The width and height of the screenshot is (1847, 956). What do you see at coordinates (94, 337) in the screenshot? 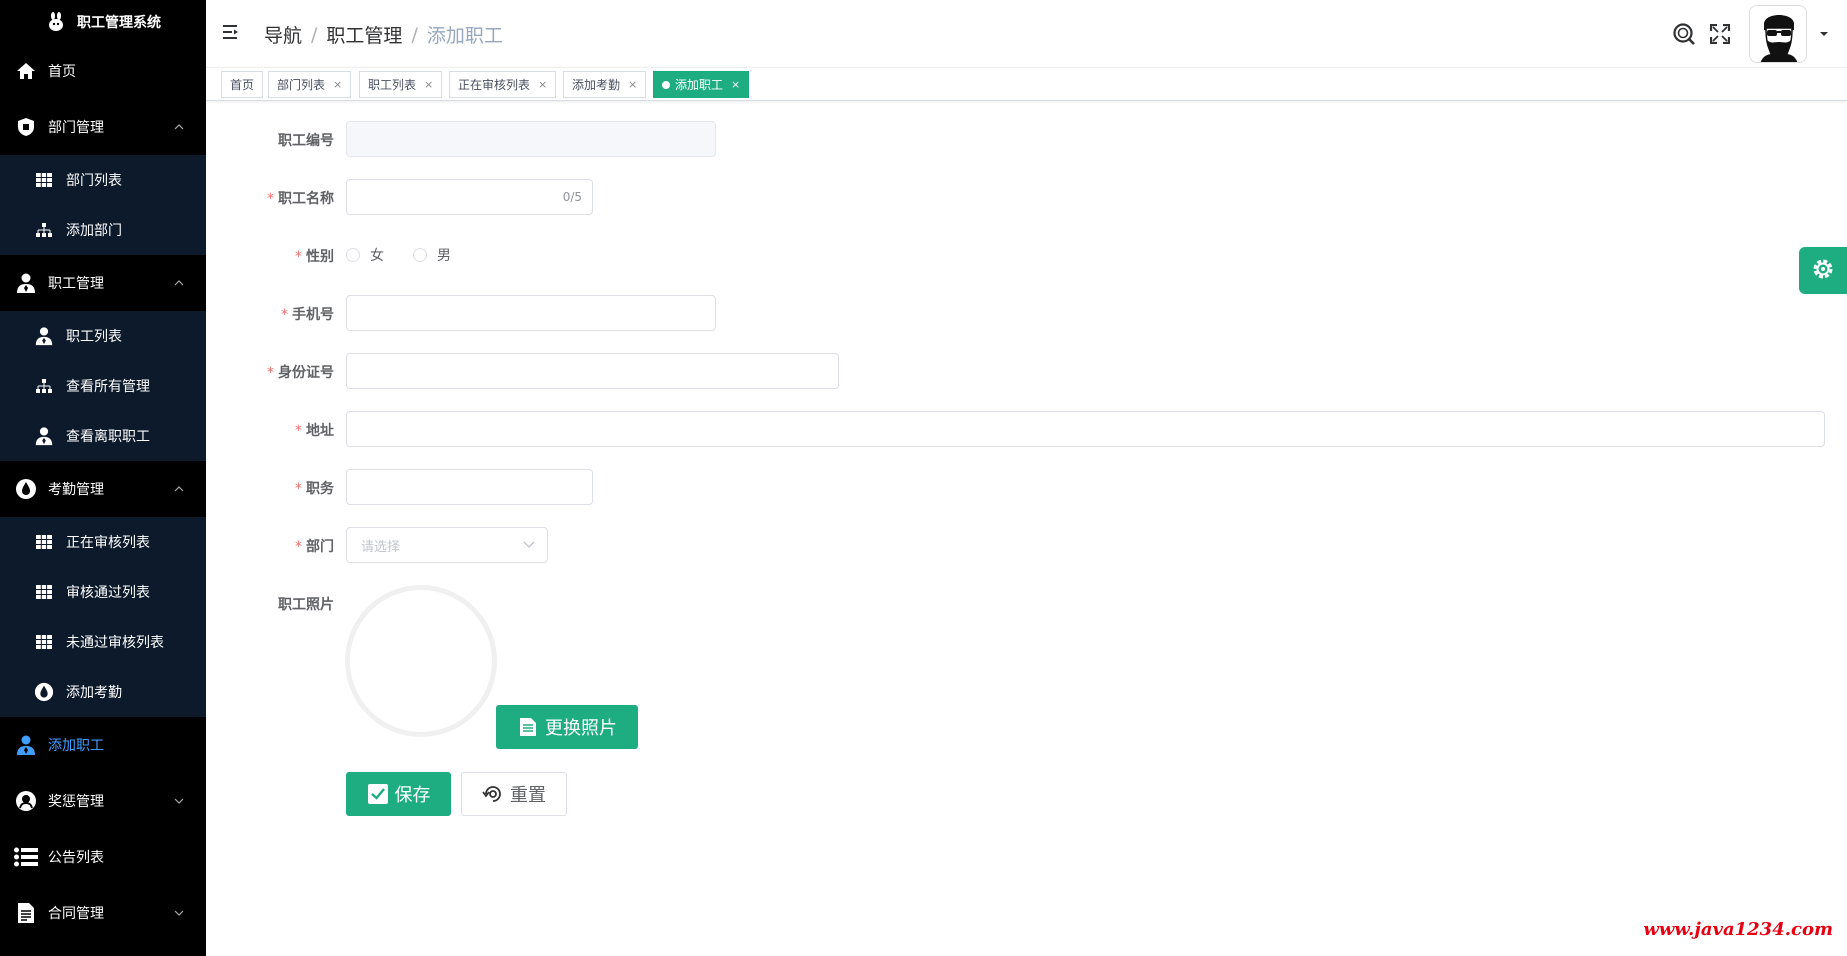
I see `sidebar-item-label: 职工列表` at bounding box center [94, 337].